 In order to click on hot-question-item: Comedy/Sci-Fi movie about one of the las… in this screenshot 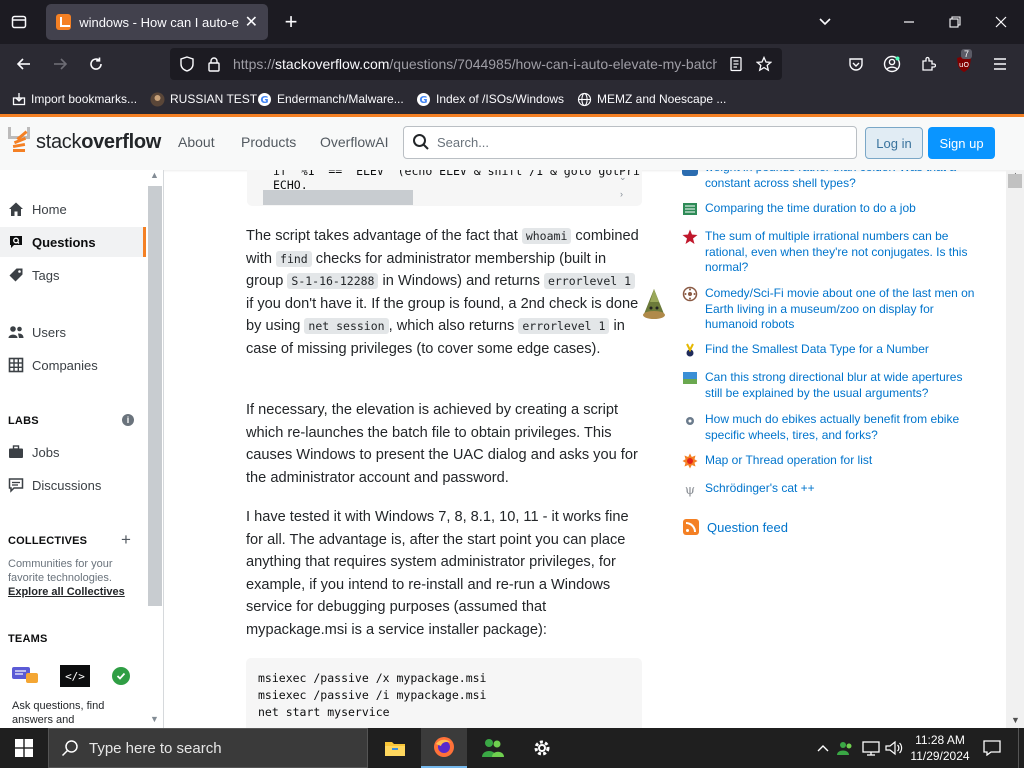, I will do `click(832, 309)`.